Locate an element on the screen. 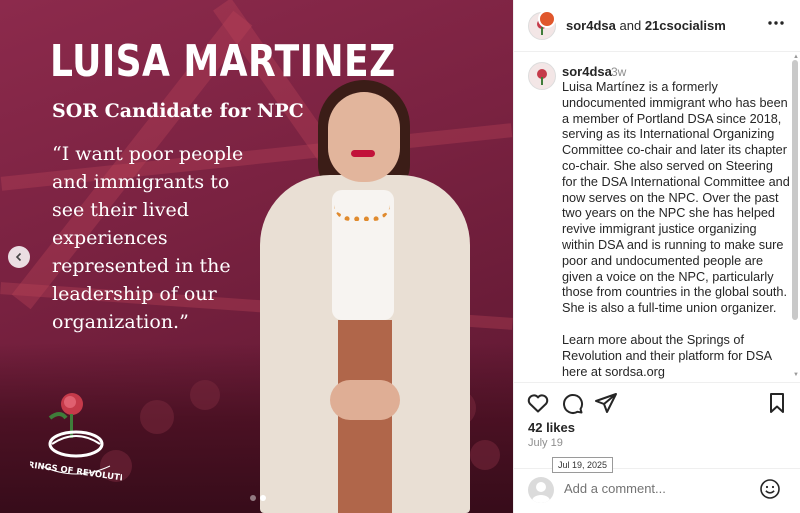 The width and height of the screenshot is (800, 513). collaborator-username: 21csocialism is located at coordinates (685, 25).